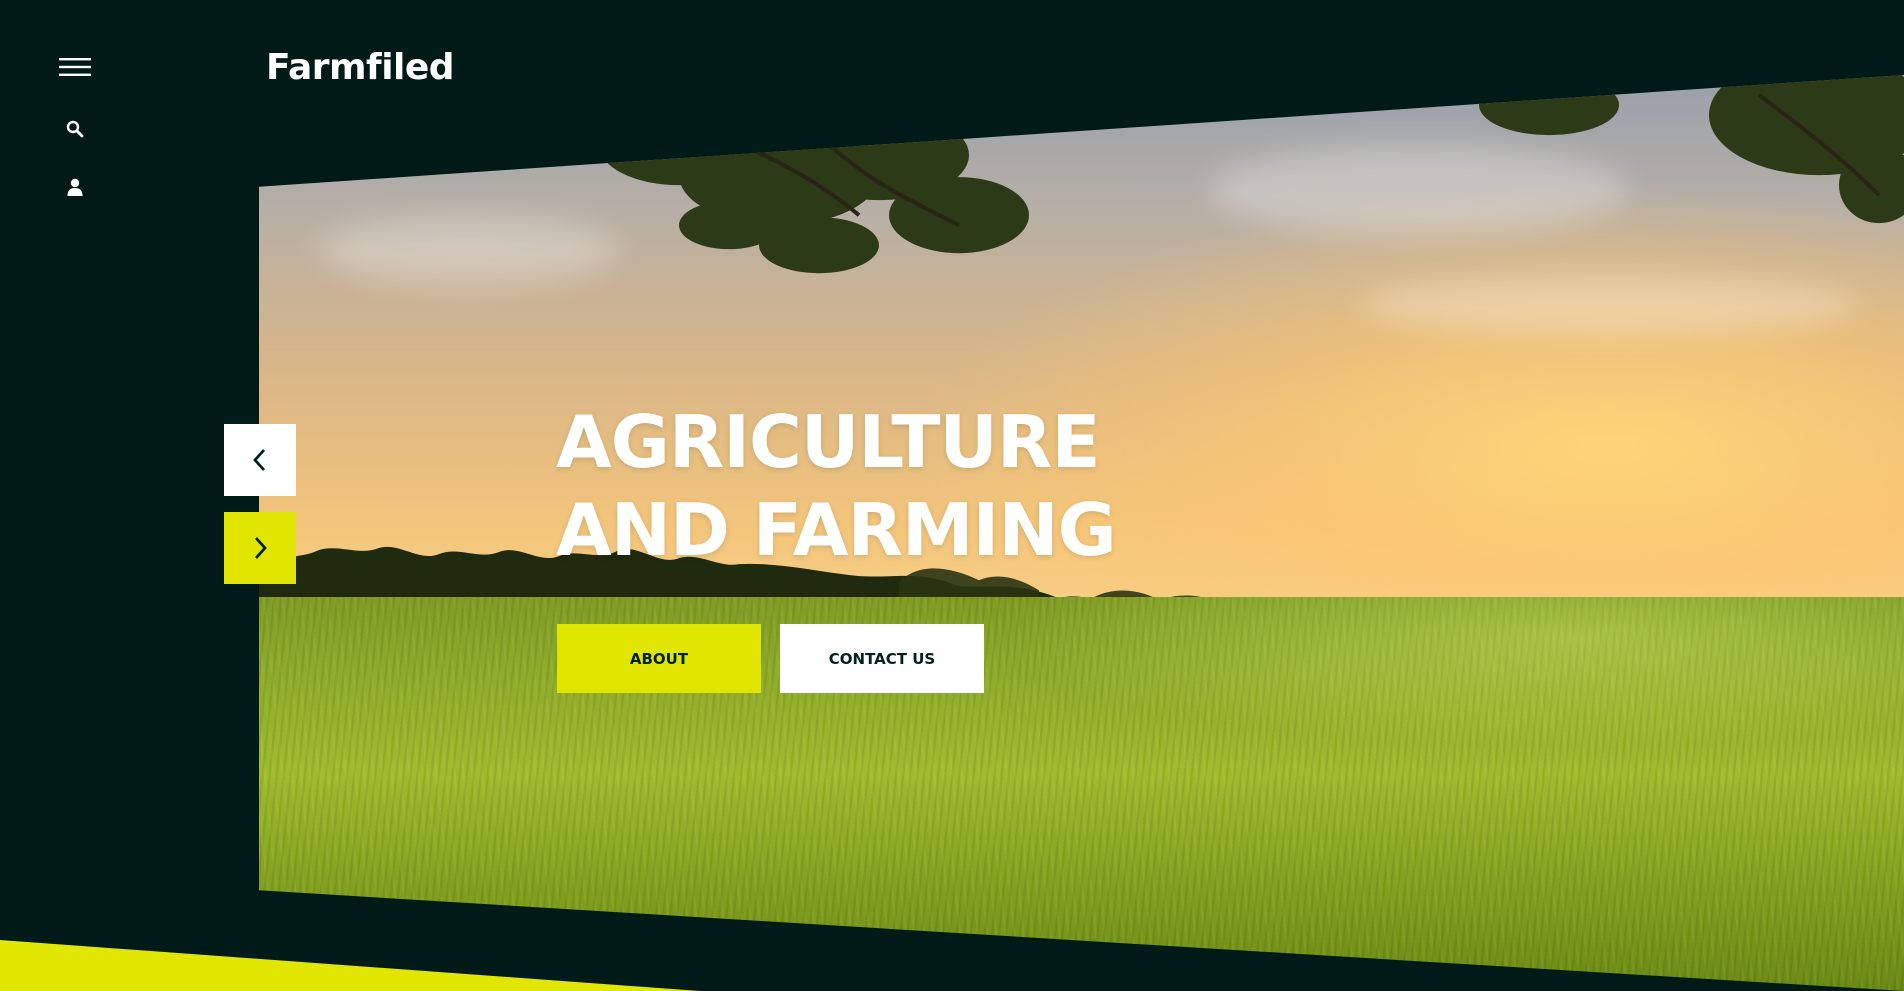  I want to click on search-icon, so click(75, 129).